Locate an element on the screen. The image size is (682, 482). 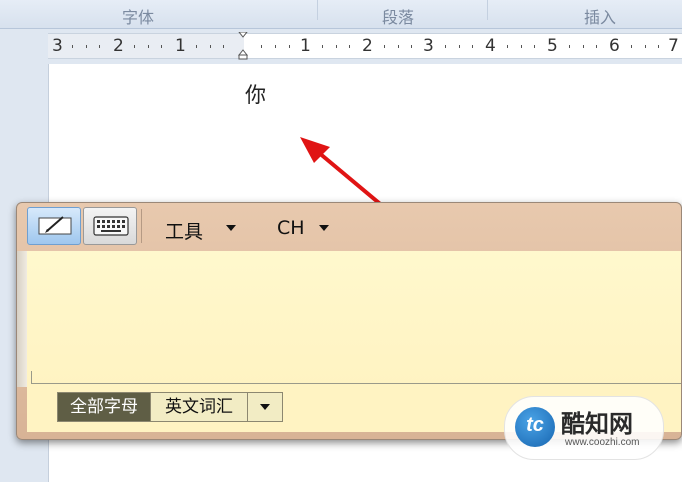
keyboard-icon is located at coordinates (111, 226).